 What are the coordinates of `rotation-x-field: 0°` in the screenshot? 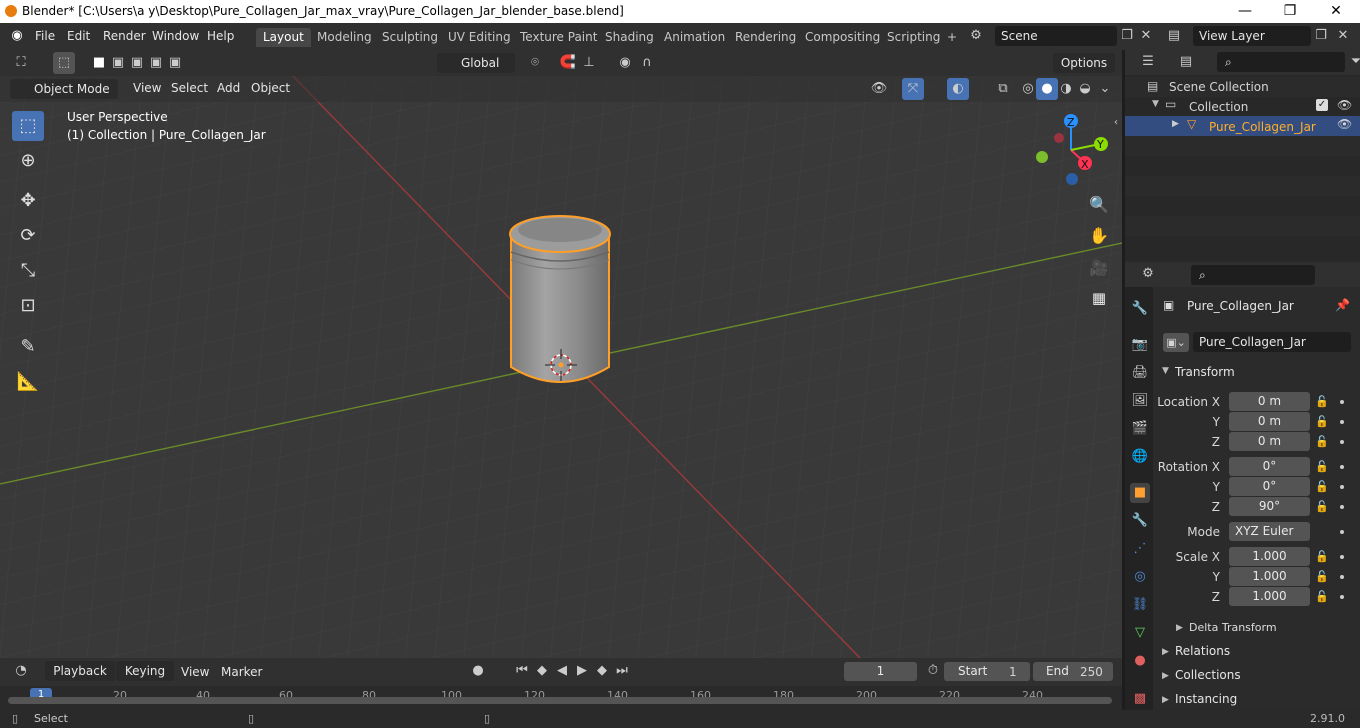 It's located at (1269, 466).